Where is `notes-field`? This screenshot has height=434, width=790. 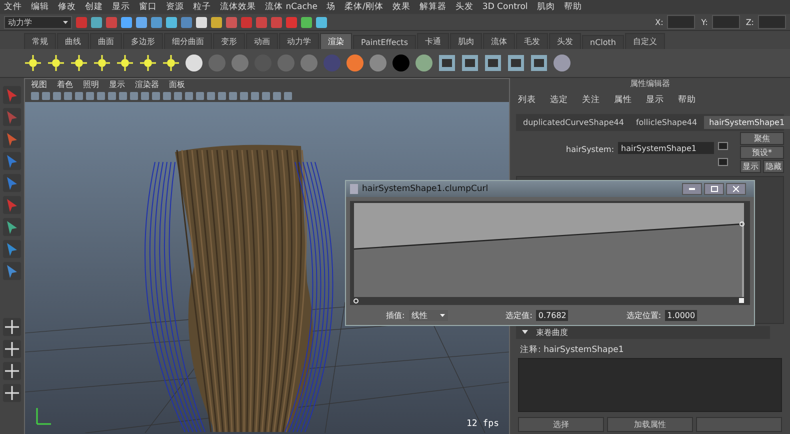
notes-field is located at coordinates (650, 385).